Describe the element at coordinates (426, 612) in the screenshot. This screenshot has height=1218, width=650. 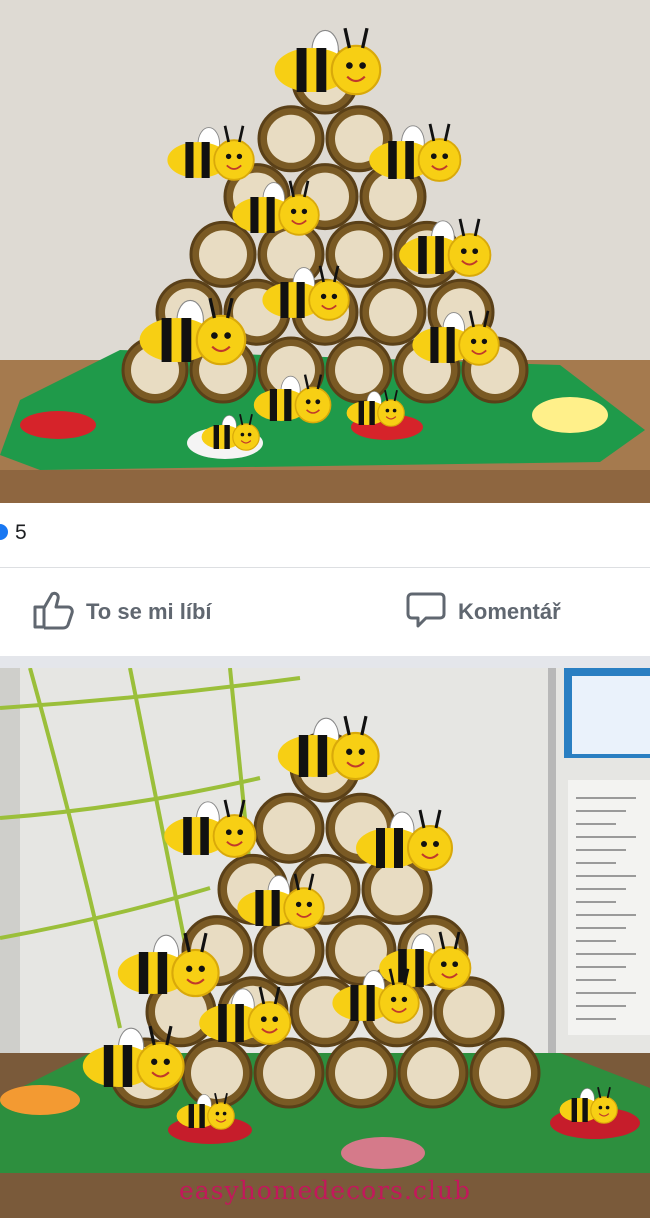
I see `speech-bubble-icon` at that location.